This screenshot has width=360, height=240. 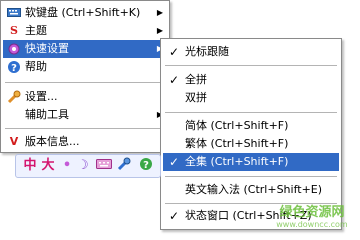 I want to click on watermark-text-cn: 绿色资源网, so click(x=311, y=212).